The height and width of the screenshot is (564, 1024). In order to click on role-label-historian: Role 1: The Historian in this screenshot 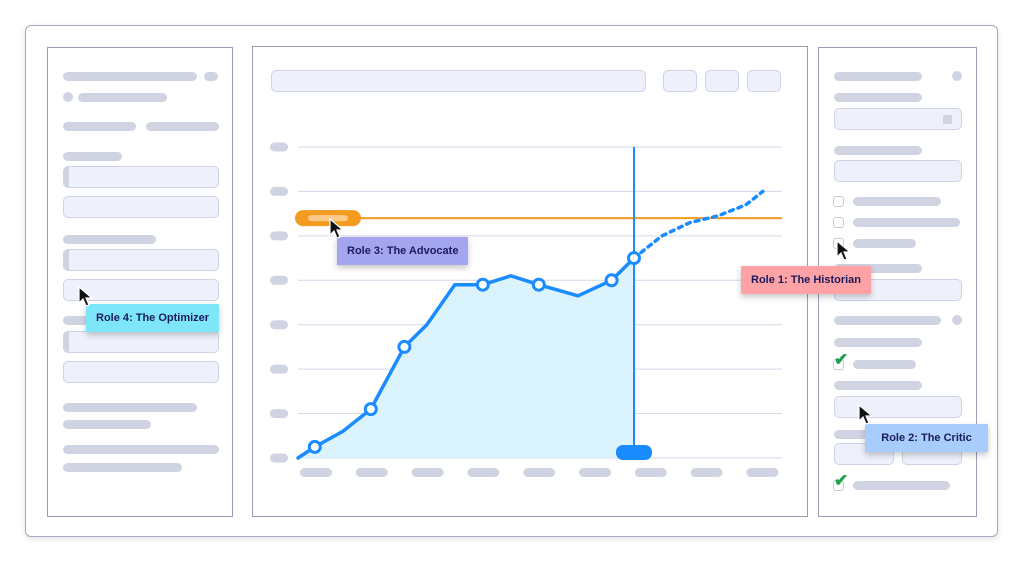, I will do `click(806, 280)`.